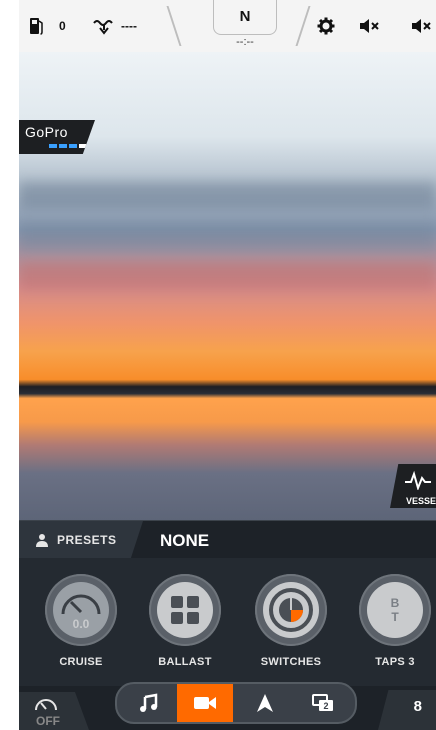  What do you see at coordinates (81, 624) in the screenshot?
I see `cruise-value: 0.0` at bounding box center [81, 624].